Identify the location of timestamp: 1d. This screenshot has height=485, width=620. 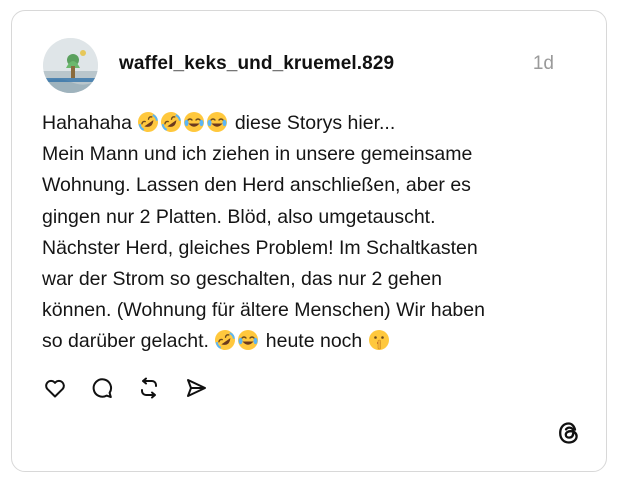
(543, 63).